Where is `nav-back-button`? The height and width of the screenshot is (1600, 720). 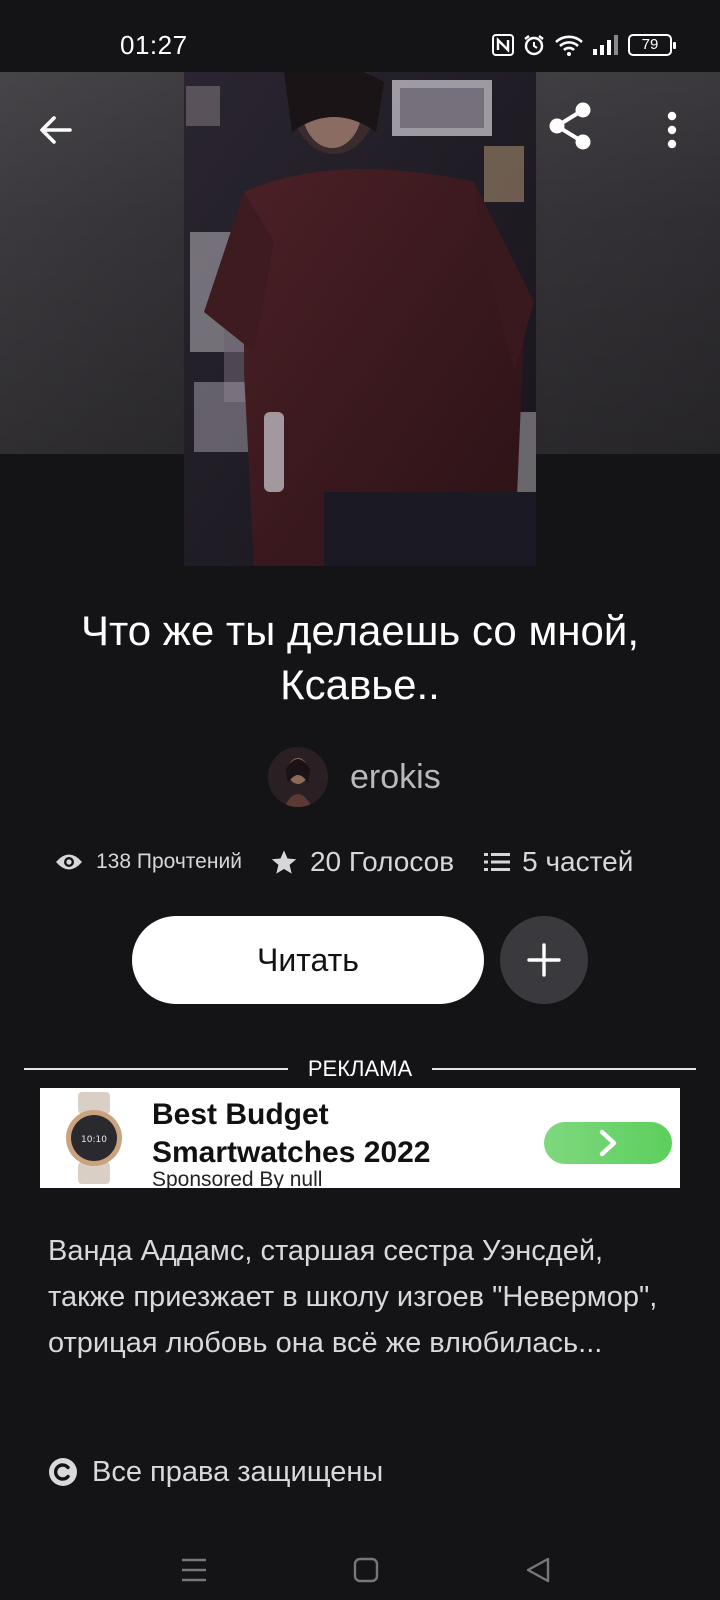 nav-back-button is located at coordinates (538, 1570).